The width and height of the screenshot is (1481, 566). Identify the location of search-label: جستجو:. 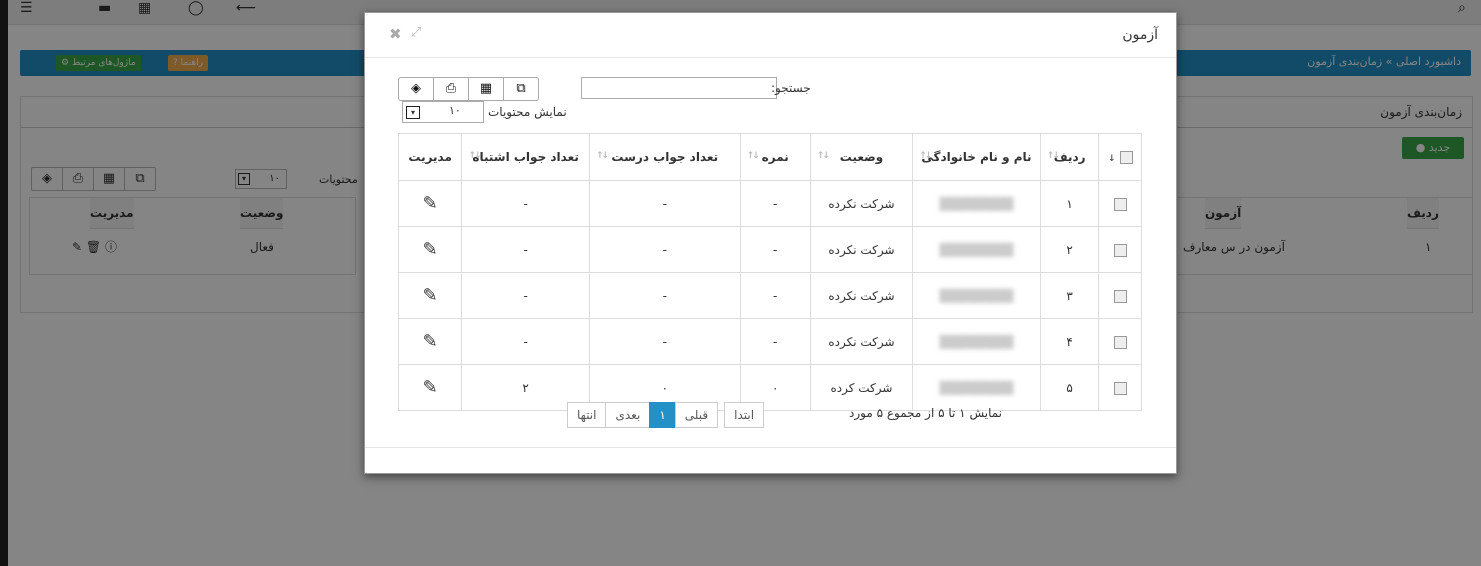
(791, 88).